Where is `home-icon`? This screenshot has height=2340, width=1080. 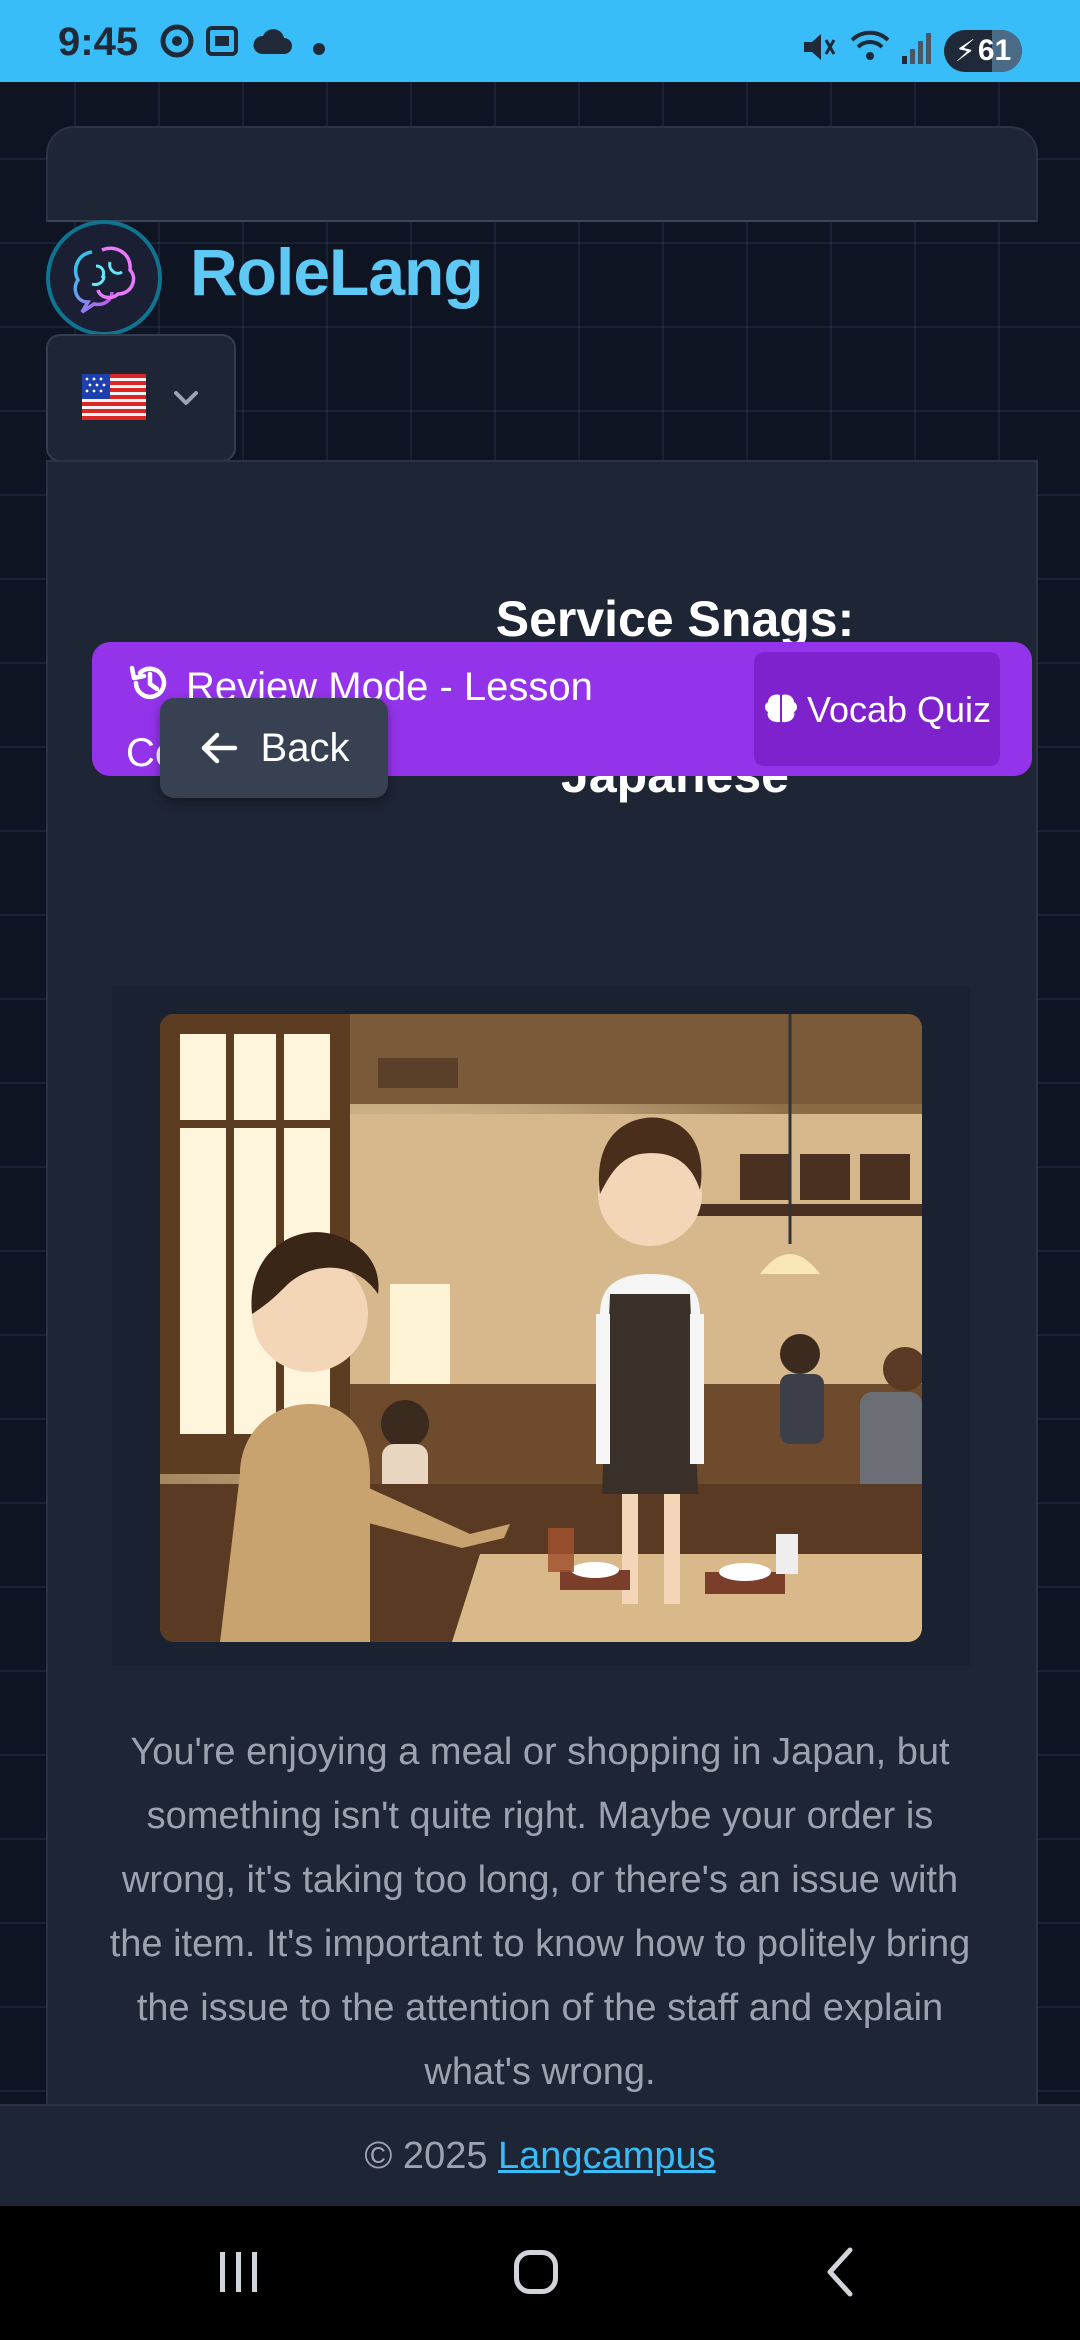 home-icon is located at coordinates (536, 2272).